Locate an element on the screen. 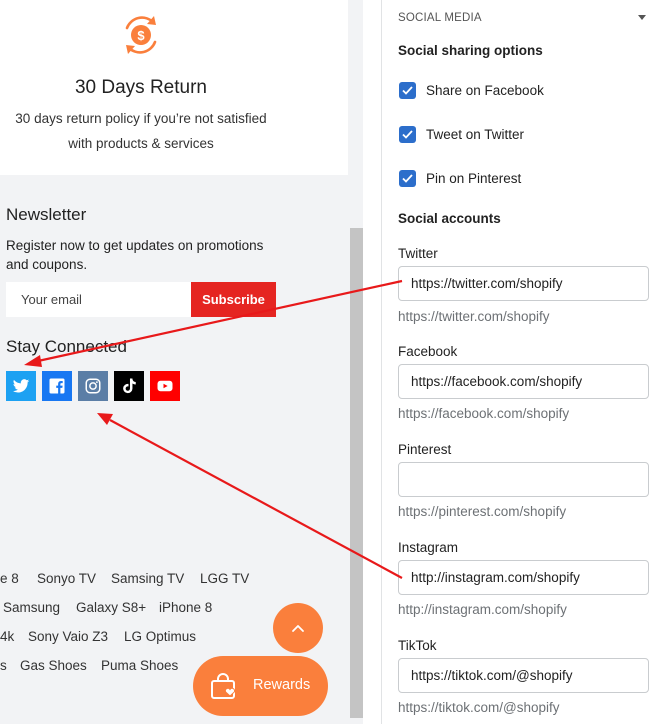 The width and height of the screenshot is (663, 724). instagram-link is located at coordinates (93, 386).